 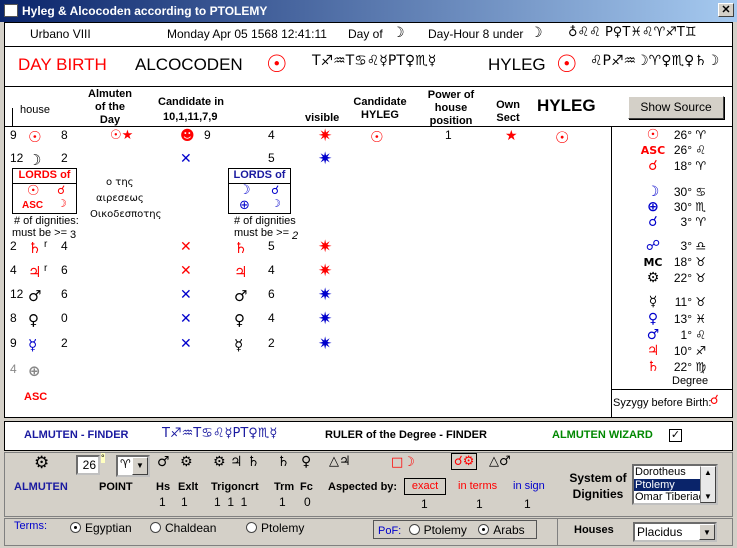 I want to click on sign-select: ♈ ▼, so click(x=133, y=466).